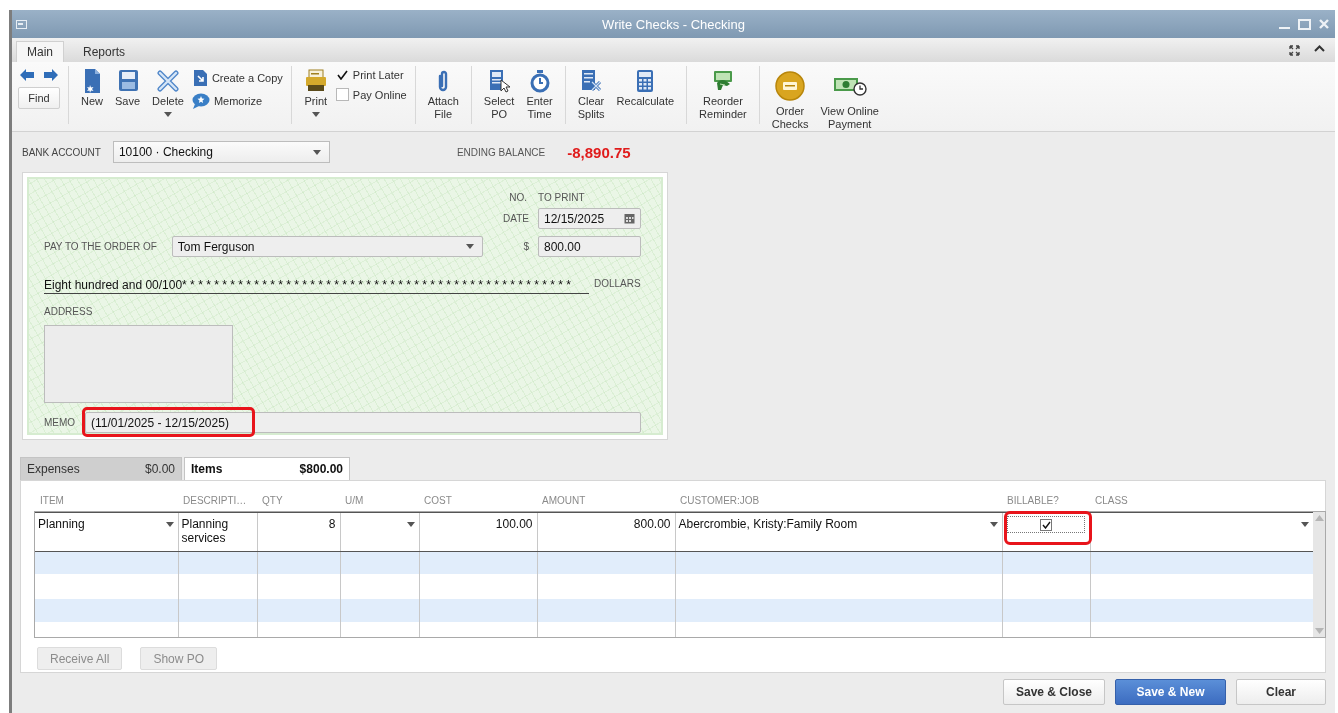  What do you see at coordinates (501, 152) in the screenshot?
I see `field-label: ENDING BALANCE` at bounding box center [501, 152].